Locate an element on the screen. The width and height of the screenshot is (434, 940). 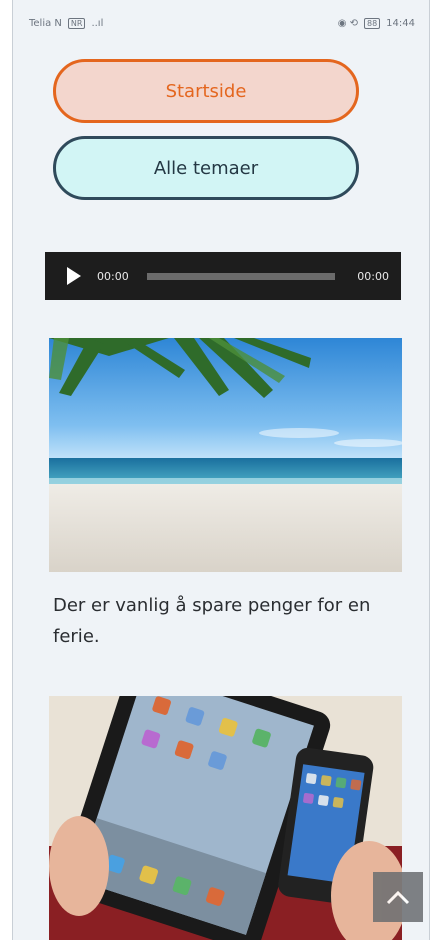
status-icons: ◉ ⟲ is located at coordinates (347, 23).